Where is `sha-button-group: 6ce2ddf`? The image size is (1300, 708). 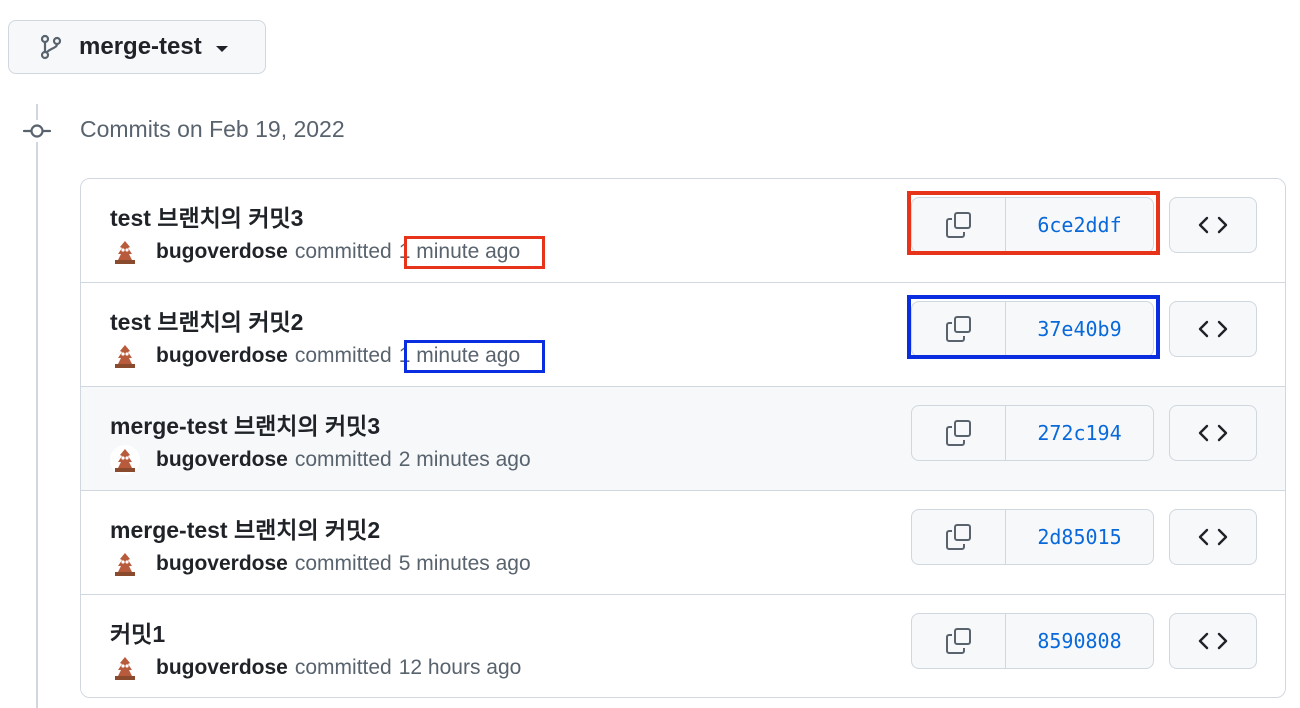
sha-button-group: 6ce2ddf is located at coordinates (1032, 225).